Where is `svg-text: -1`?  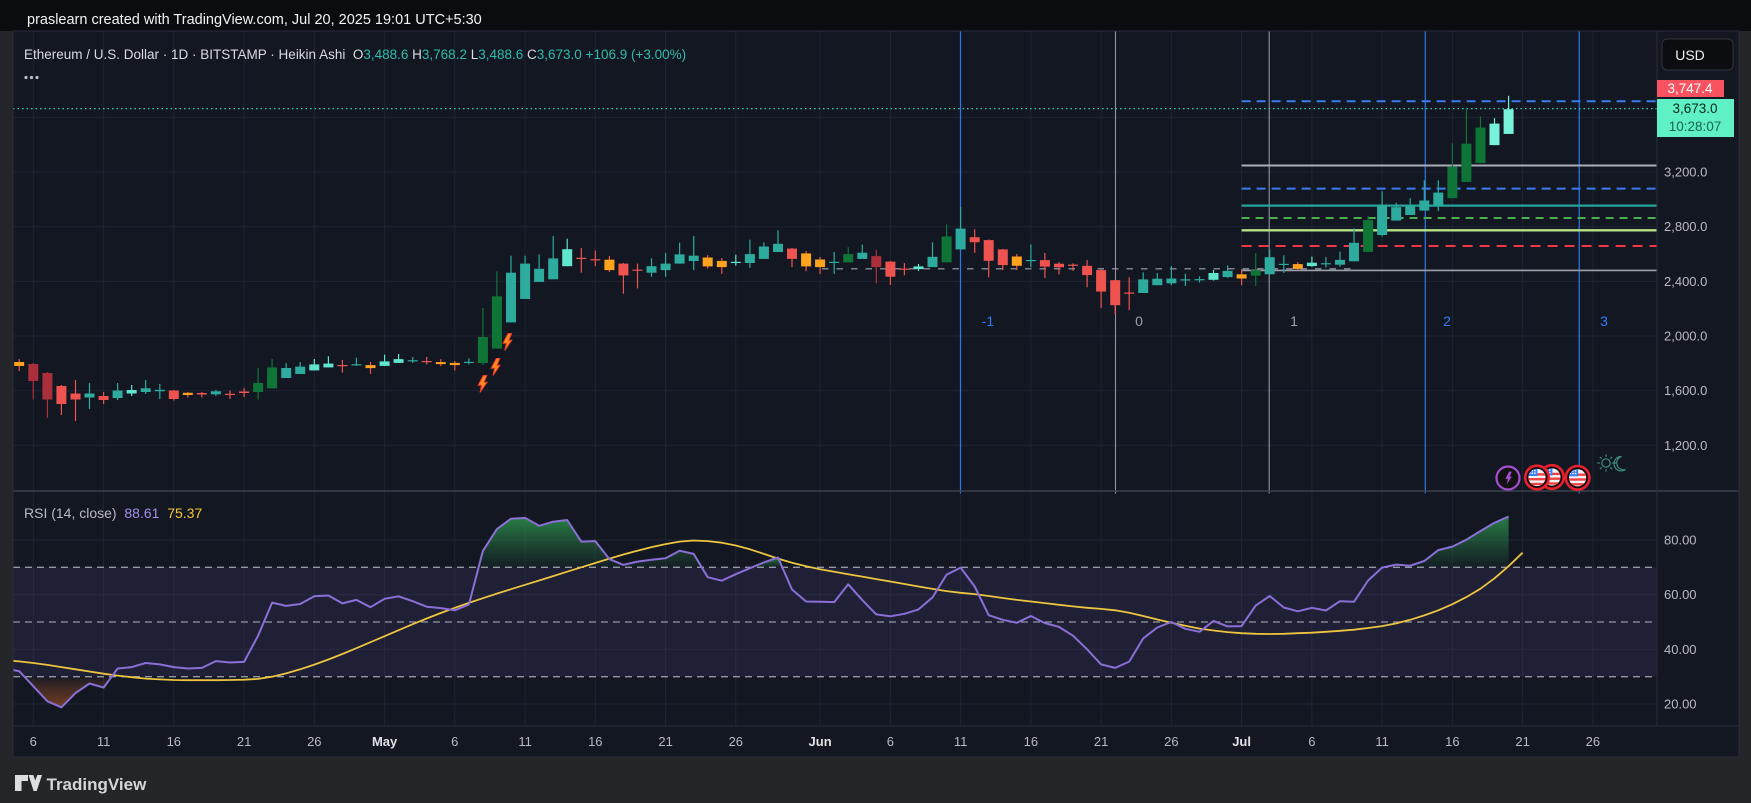
svg-text: -1 is located at coordinates (988, 321).